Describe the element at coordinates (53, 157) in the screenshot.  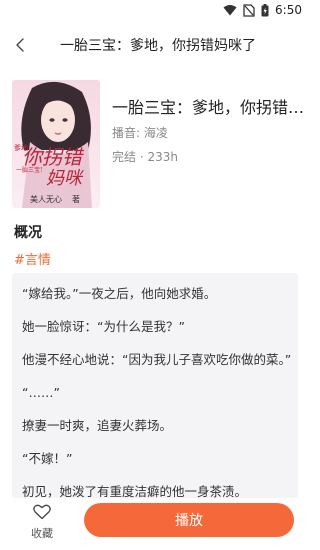
I see `cover-big-title-1: 你拐错` at that location.